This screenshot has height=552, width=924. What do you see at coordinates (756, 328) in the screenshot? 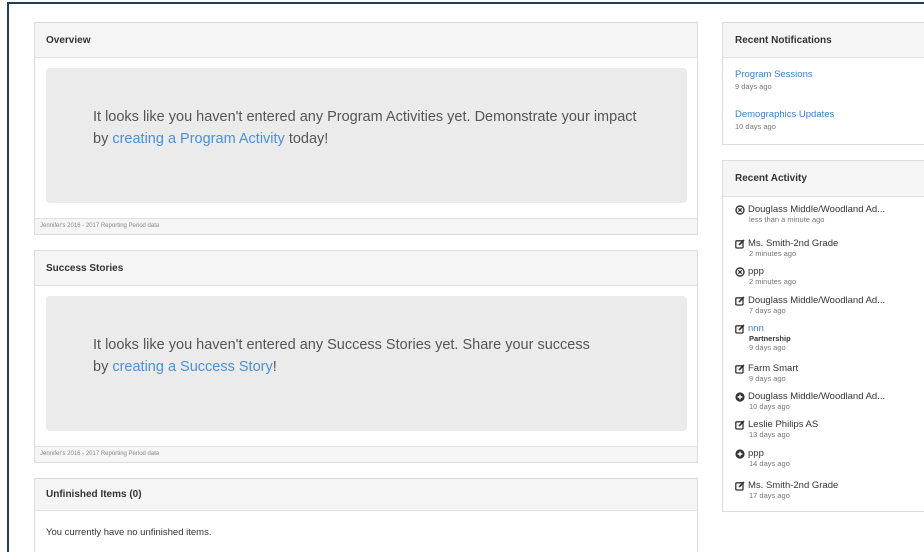
I see `activity-label: nnn` at bounding box center [756, 328].